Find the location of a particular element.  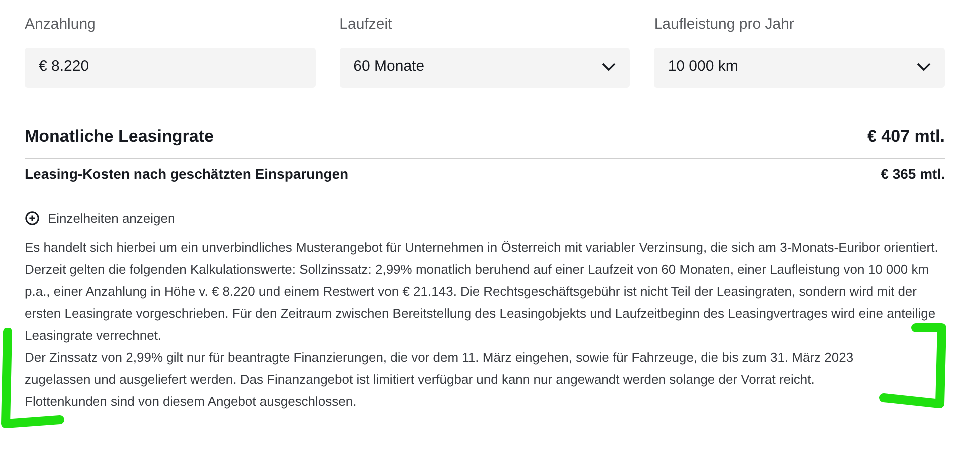

details-toggle: Einzelheiten anzeigen is located at coordinates (100, 218).